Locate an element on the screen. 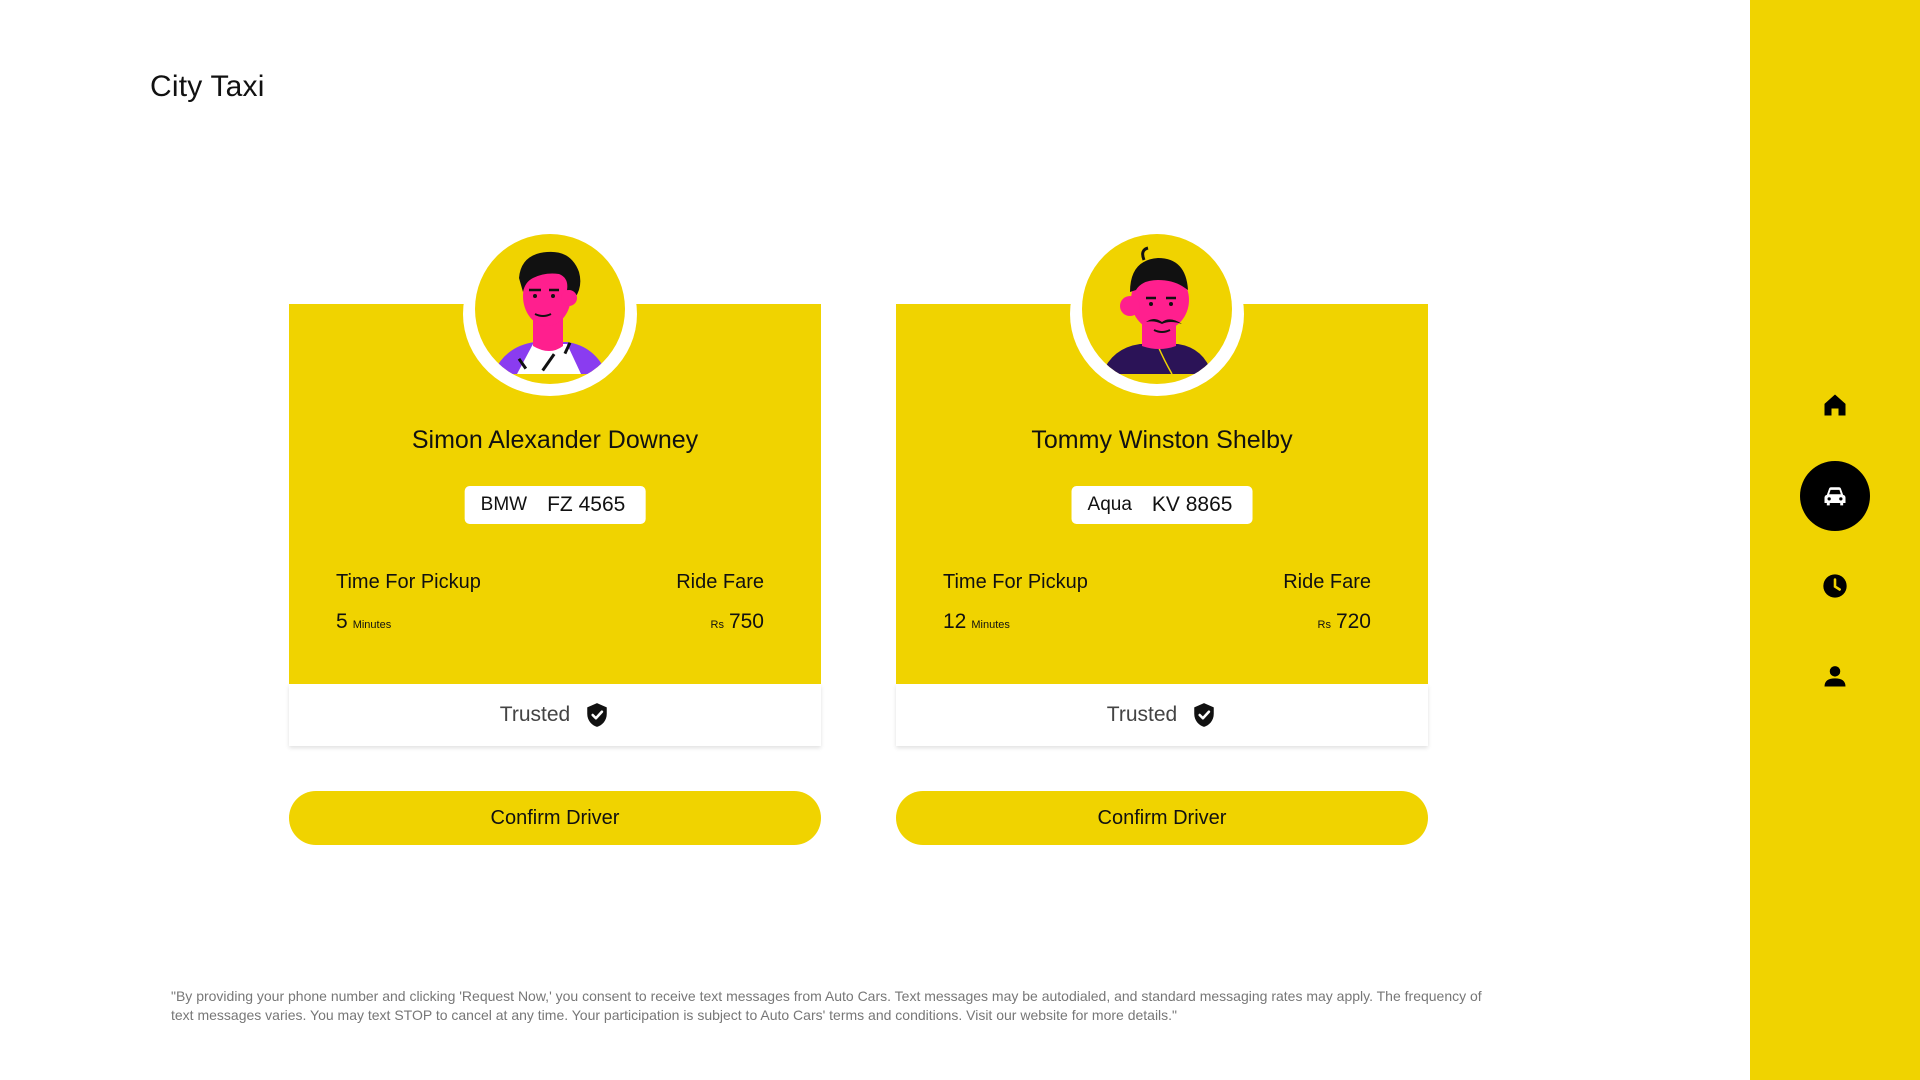 The width and height of the screenshot is (1920, 1080). pickup-time: 12 Minutes is located at coordinates (976, 622).